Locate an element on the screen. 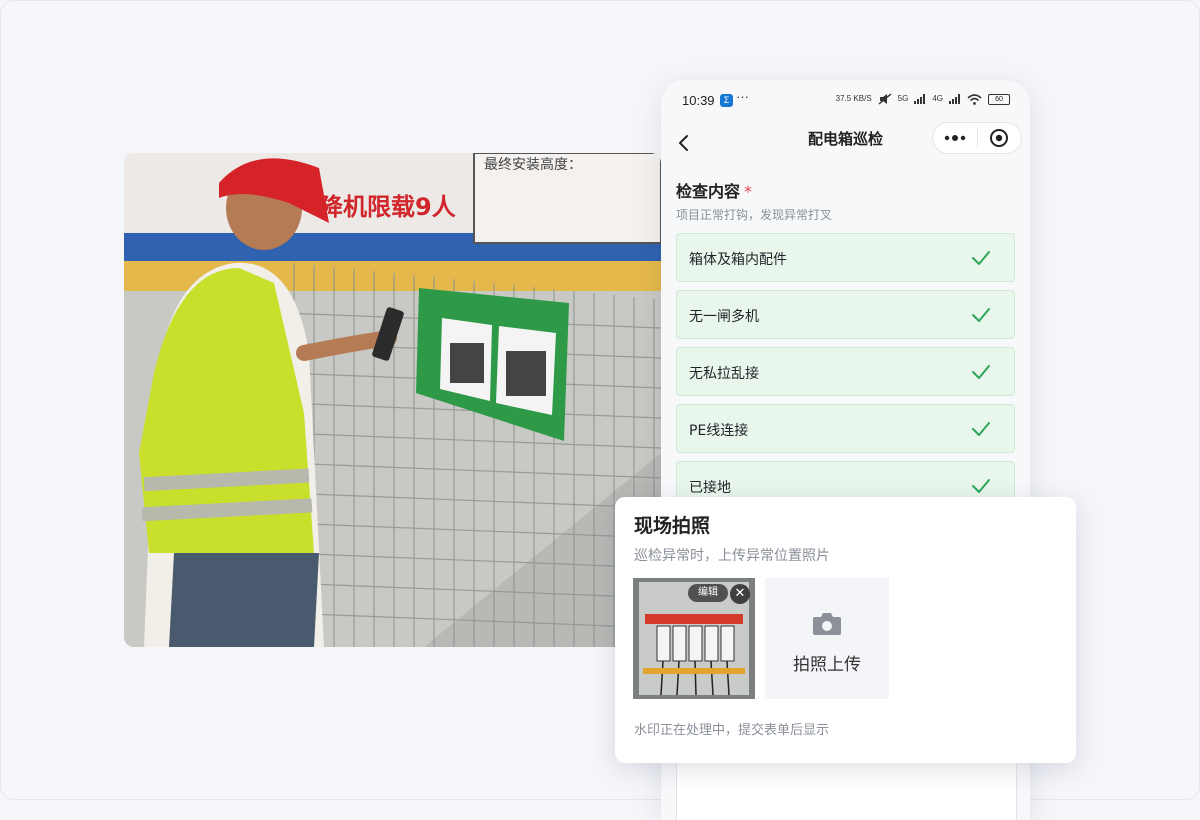  target-icon is located at coordinates (999, 138).